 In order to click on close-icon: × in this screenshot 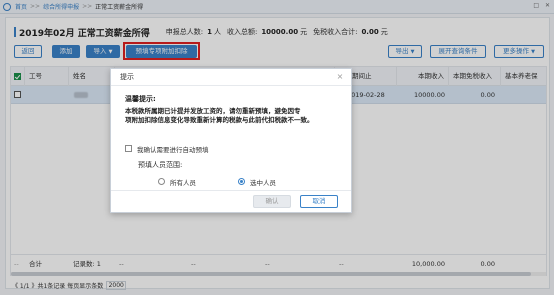, I will do `click(340, 77)`.